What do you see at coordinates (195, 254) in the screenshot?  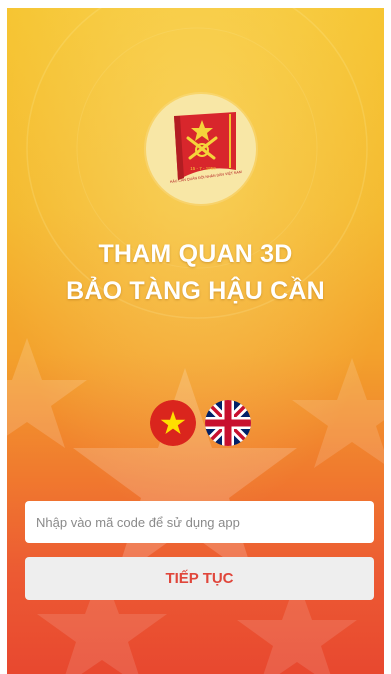 I see `app-title-line1: THAM QUAN 3D` at bounding box center [195, 254].